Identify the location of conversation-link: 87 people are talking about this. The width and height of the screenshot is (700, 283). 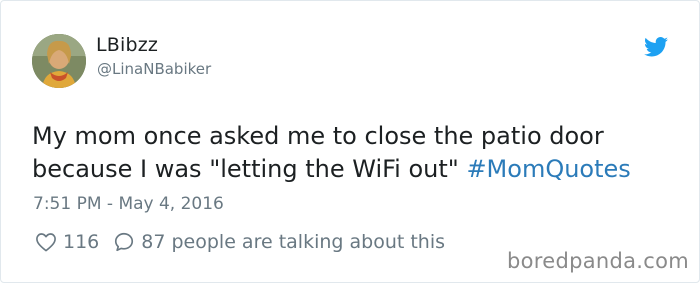
(293, 242).